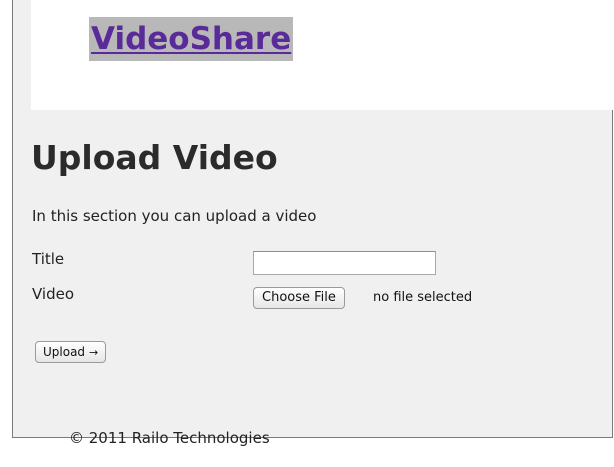 This screenshot has width=614, height=467. I want to click on upload-button-label: Upload, so click(64, 352).